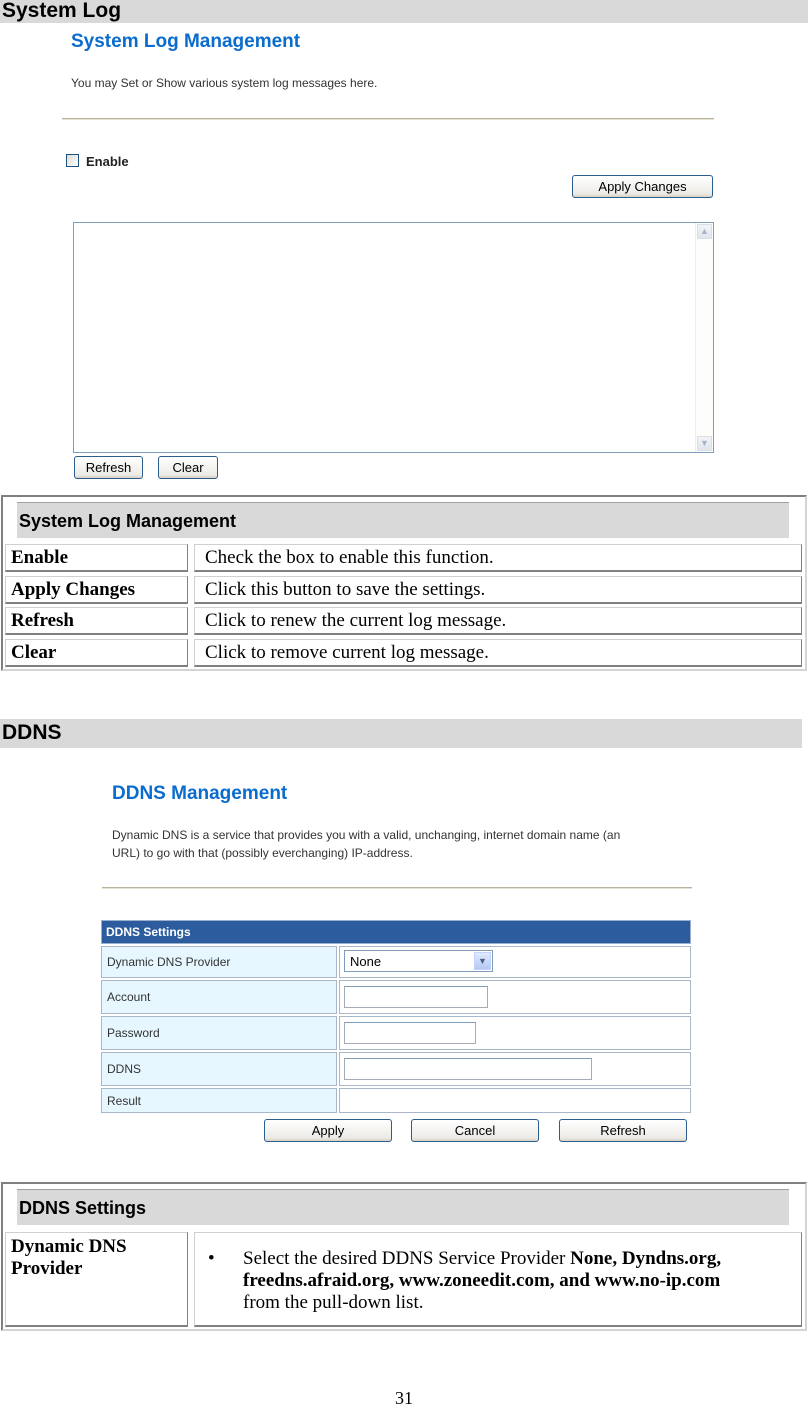  I want to click on apply-changes-button: Apply Changes, so click(642, 186).